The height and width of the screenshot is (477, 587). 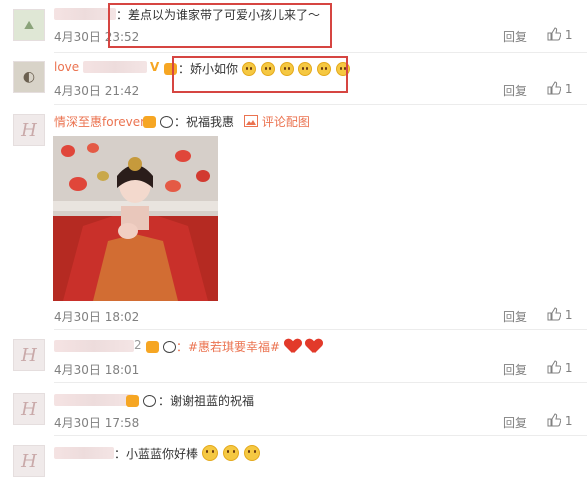 I want to click on comment-text: ：祝福我惠, so click(x=204, y=122).